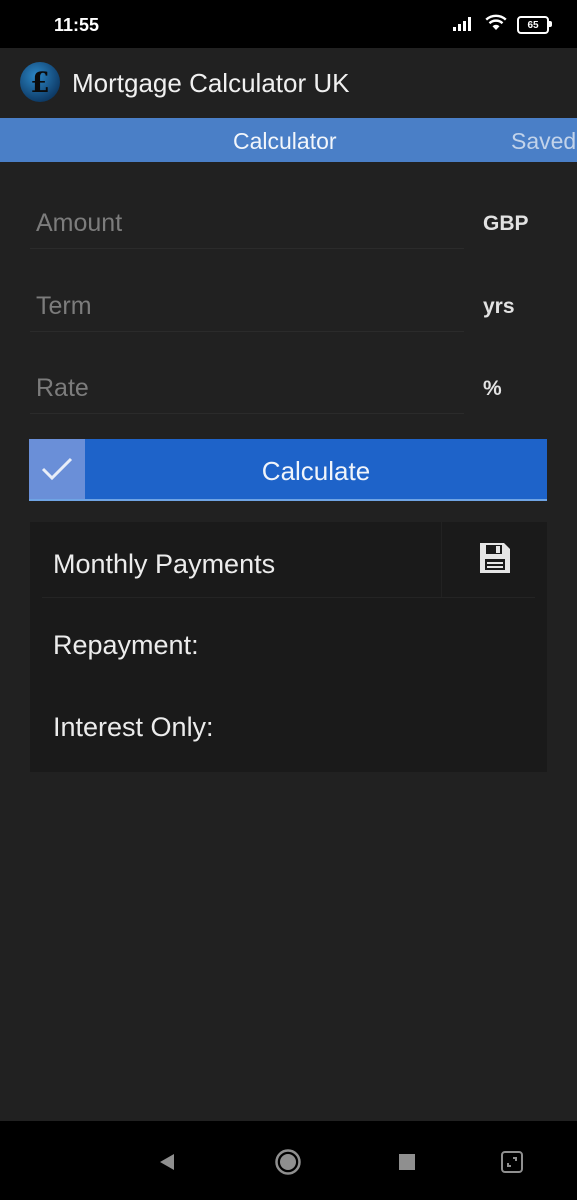  I want to click on app-logo-icon: £, so click(40, 82).